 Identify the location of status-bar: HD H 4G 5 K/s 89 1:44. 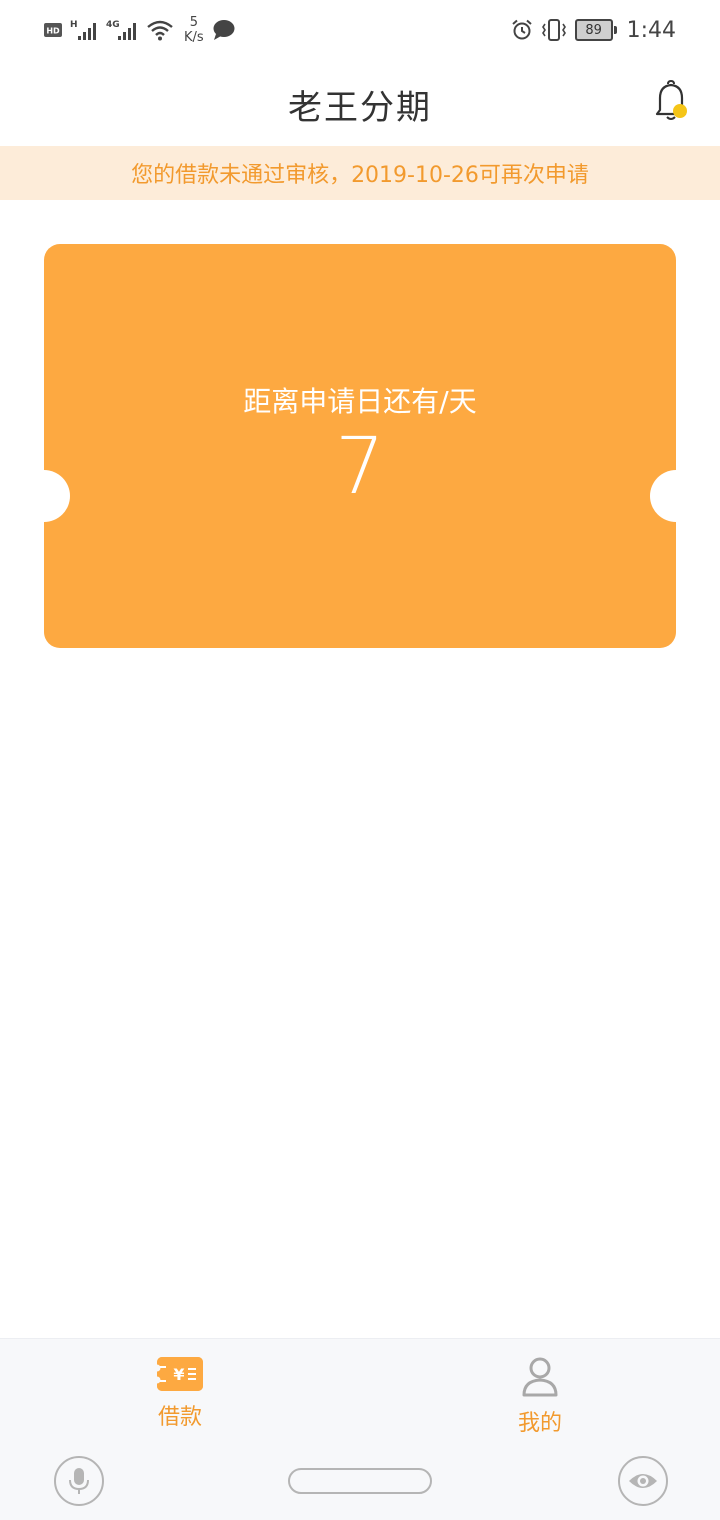
(360, 29).